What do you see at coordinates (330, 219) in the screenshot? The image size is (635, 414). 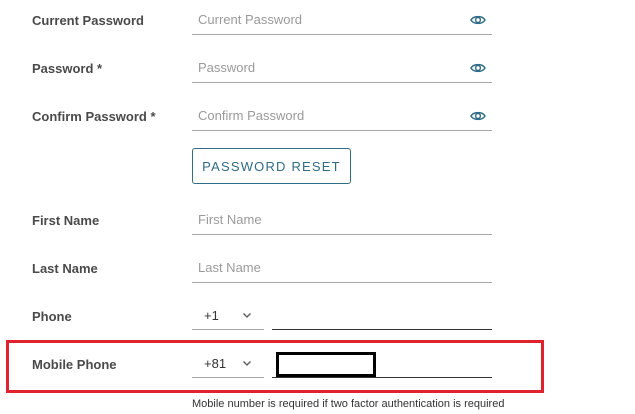 I see `first-name-input` at bounding box center [330, 219].